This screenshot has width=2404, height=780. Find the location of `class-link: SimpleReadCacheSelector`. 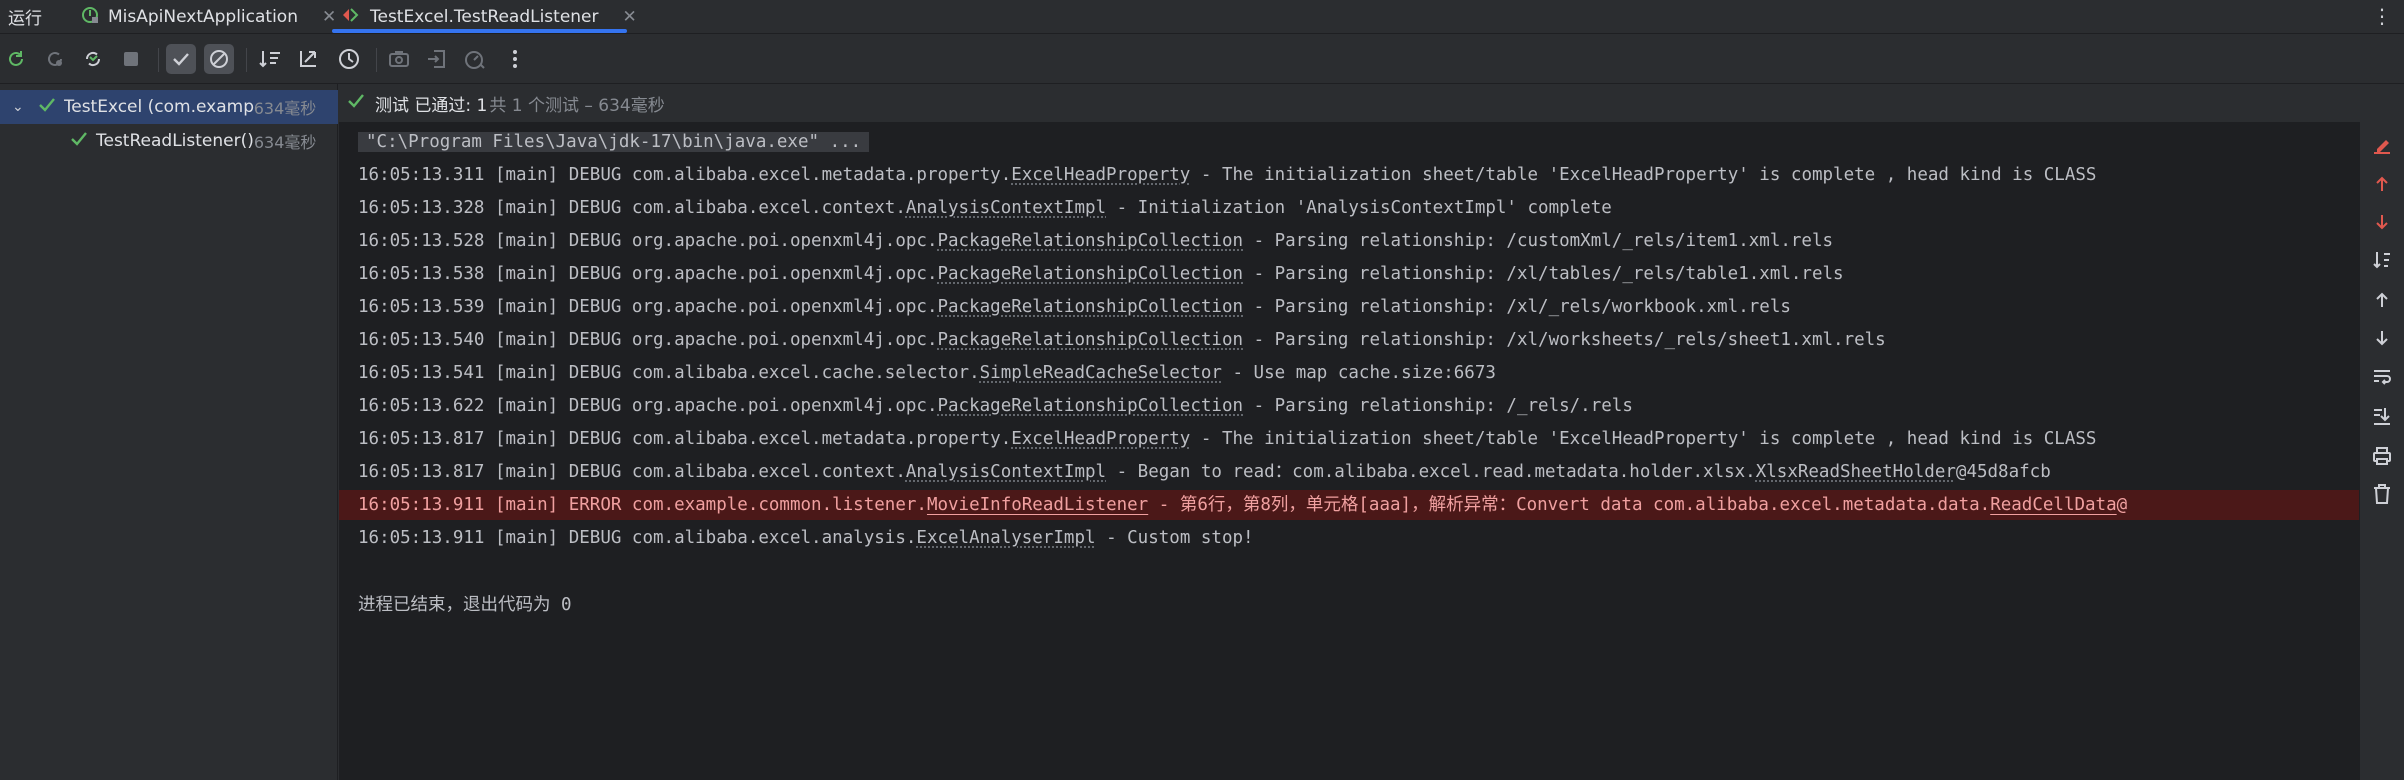

class-link: SimpleReadCacheSelector is located at coordinates (1101, 373).